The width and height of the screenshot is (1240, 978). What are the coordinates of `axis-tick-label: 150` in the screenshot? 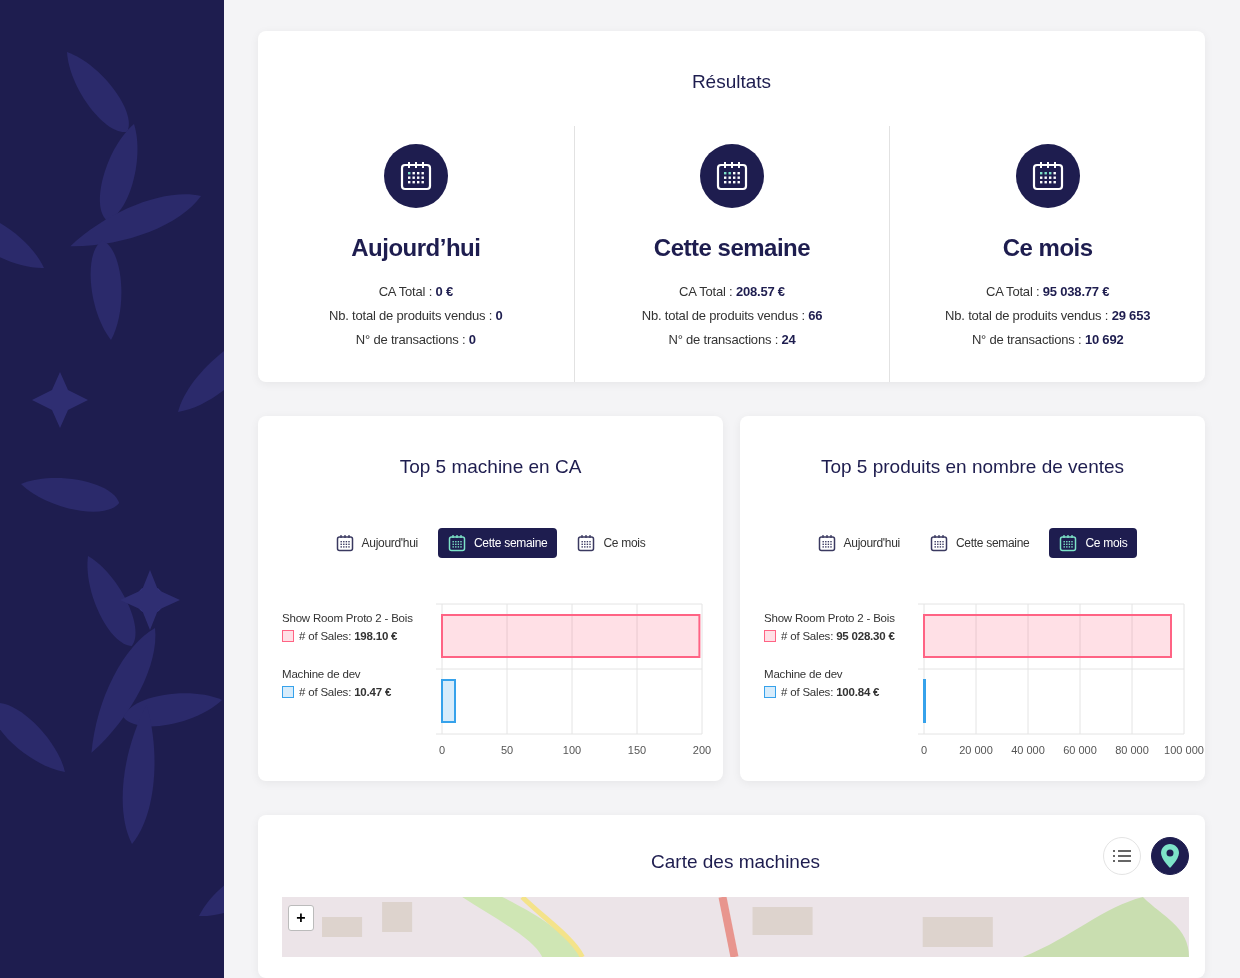 It's located at (637, 750).